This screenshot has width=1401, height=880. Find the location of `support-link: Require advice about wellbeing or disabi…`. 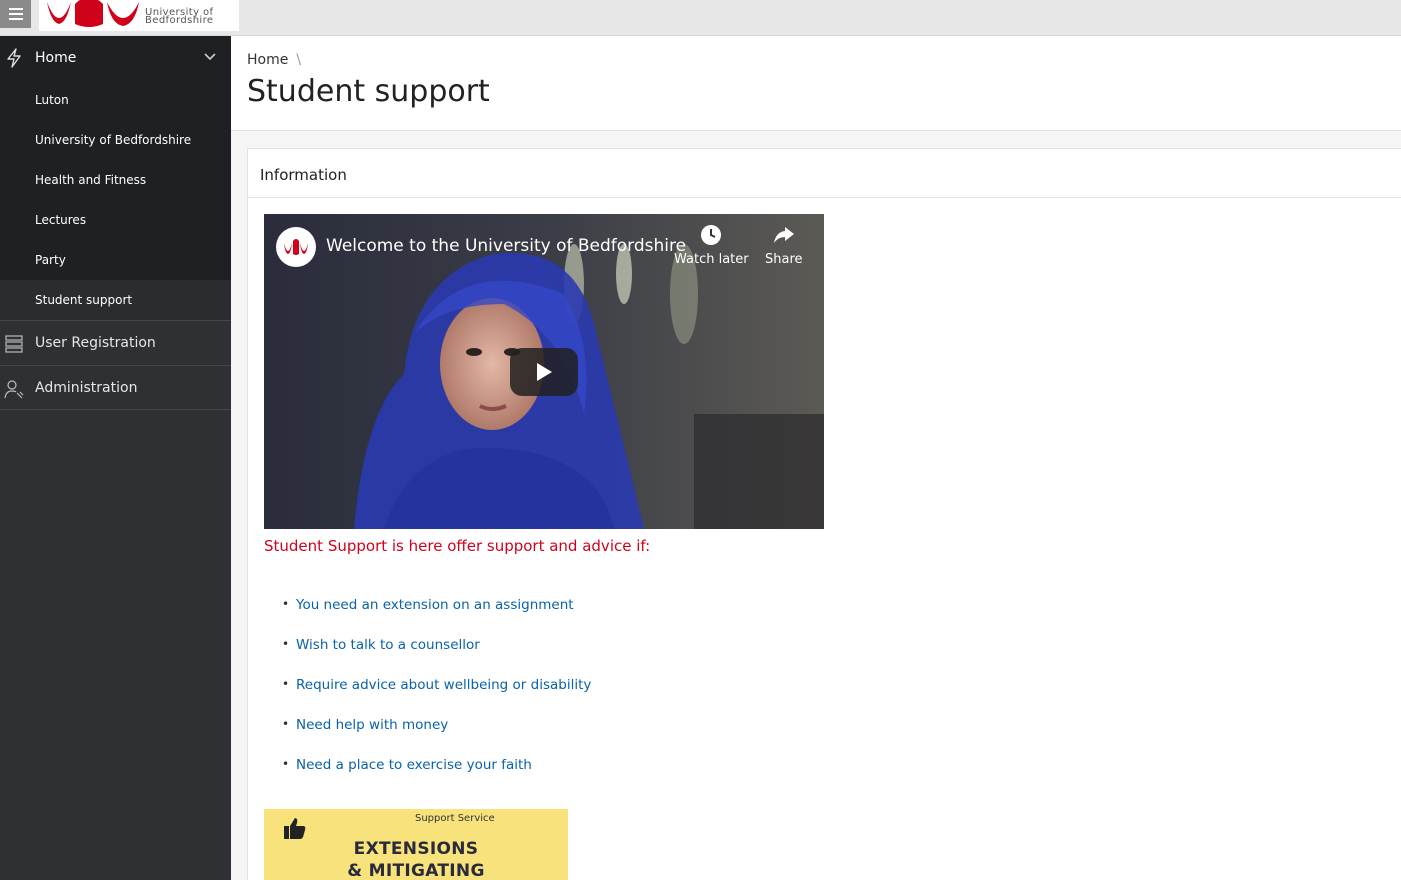

support-link: Require advice about wellbeing or disabi… is located at coordinates (443, 685).